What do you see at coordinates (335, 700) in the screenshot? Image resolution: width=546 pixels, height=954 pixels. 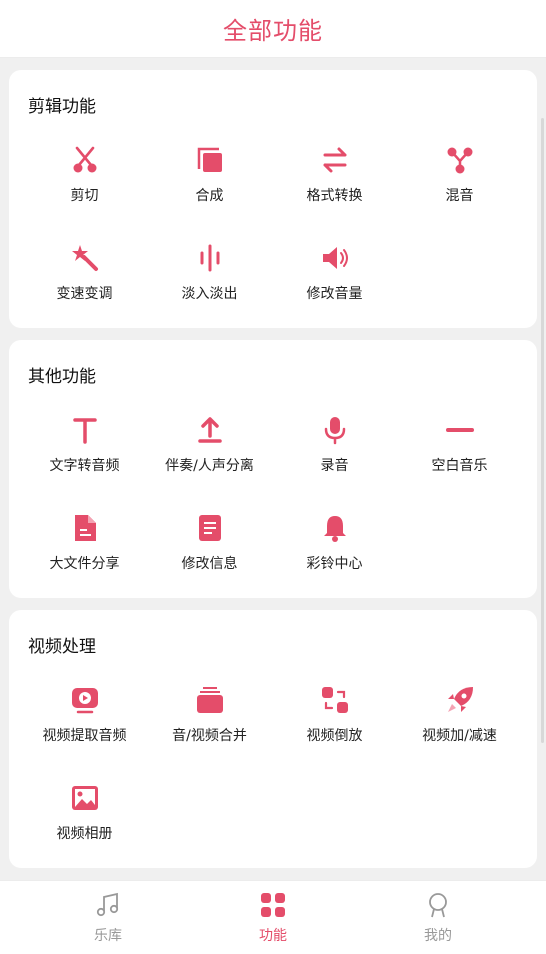 I see `reverse-icon` at bounding box center [335, 700].